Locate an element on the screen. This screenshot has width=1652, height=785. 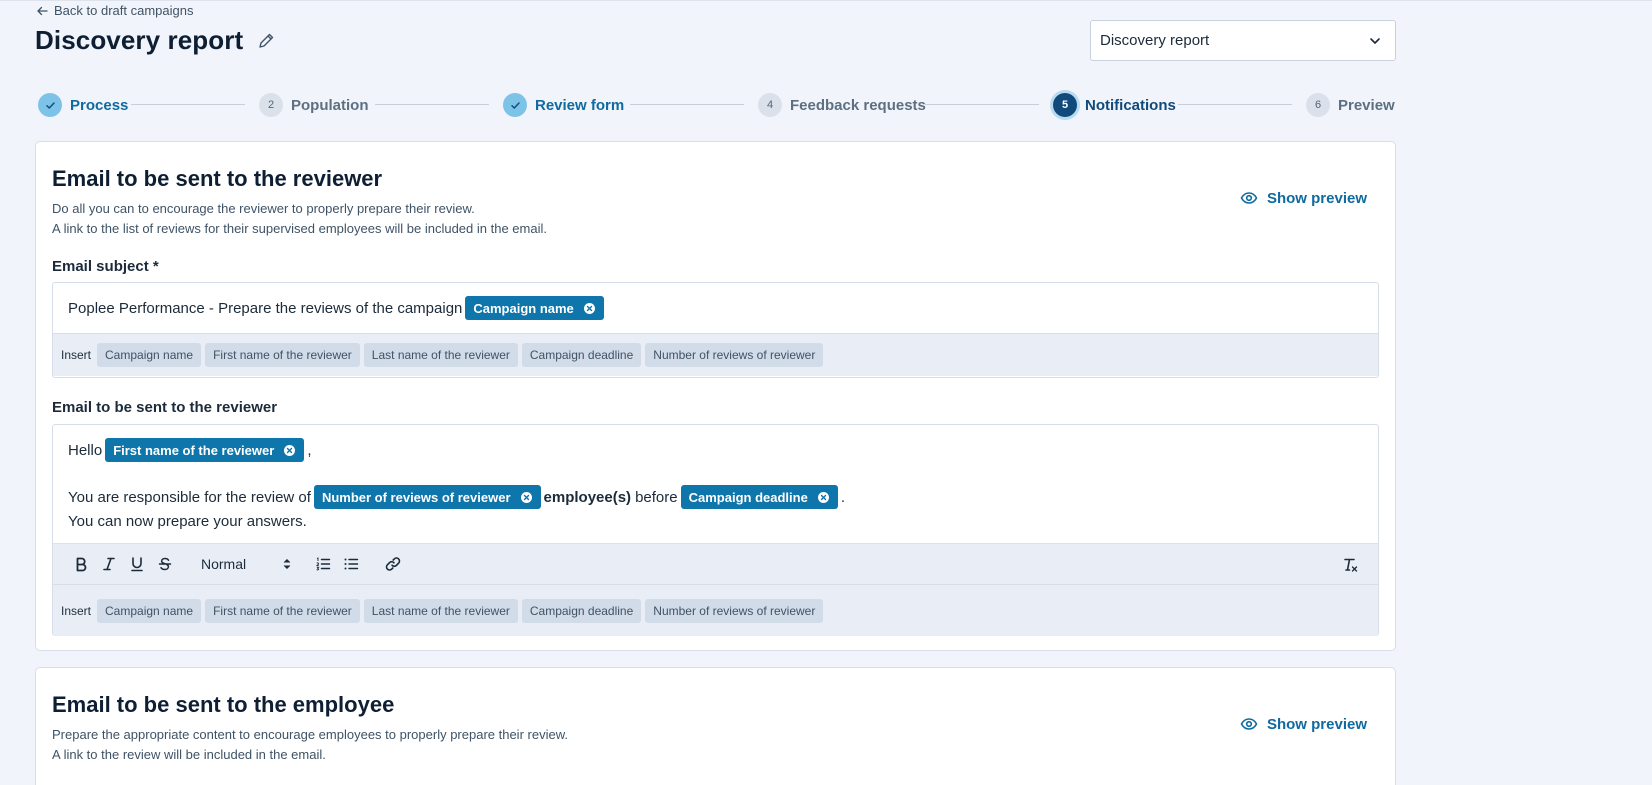
step-circle: 4 is located at coordinates (770, 105).